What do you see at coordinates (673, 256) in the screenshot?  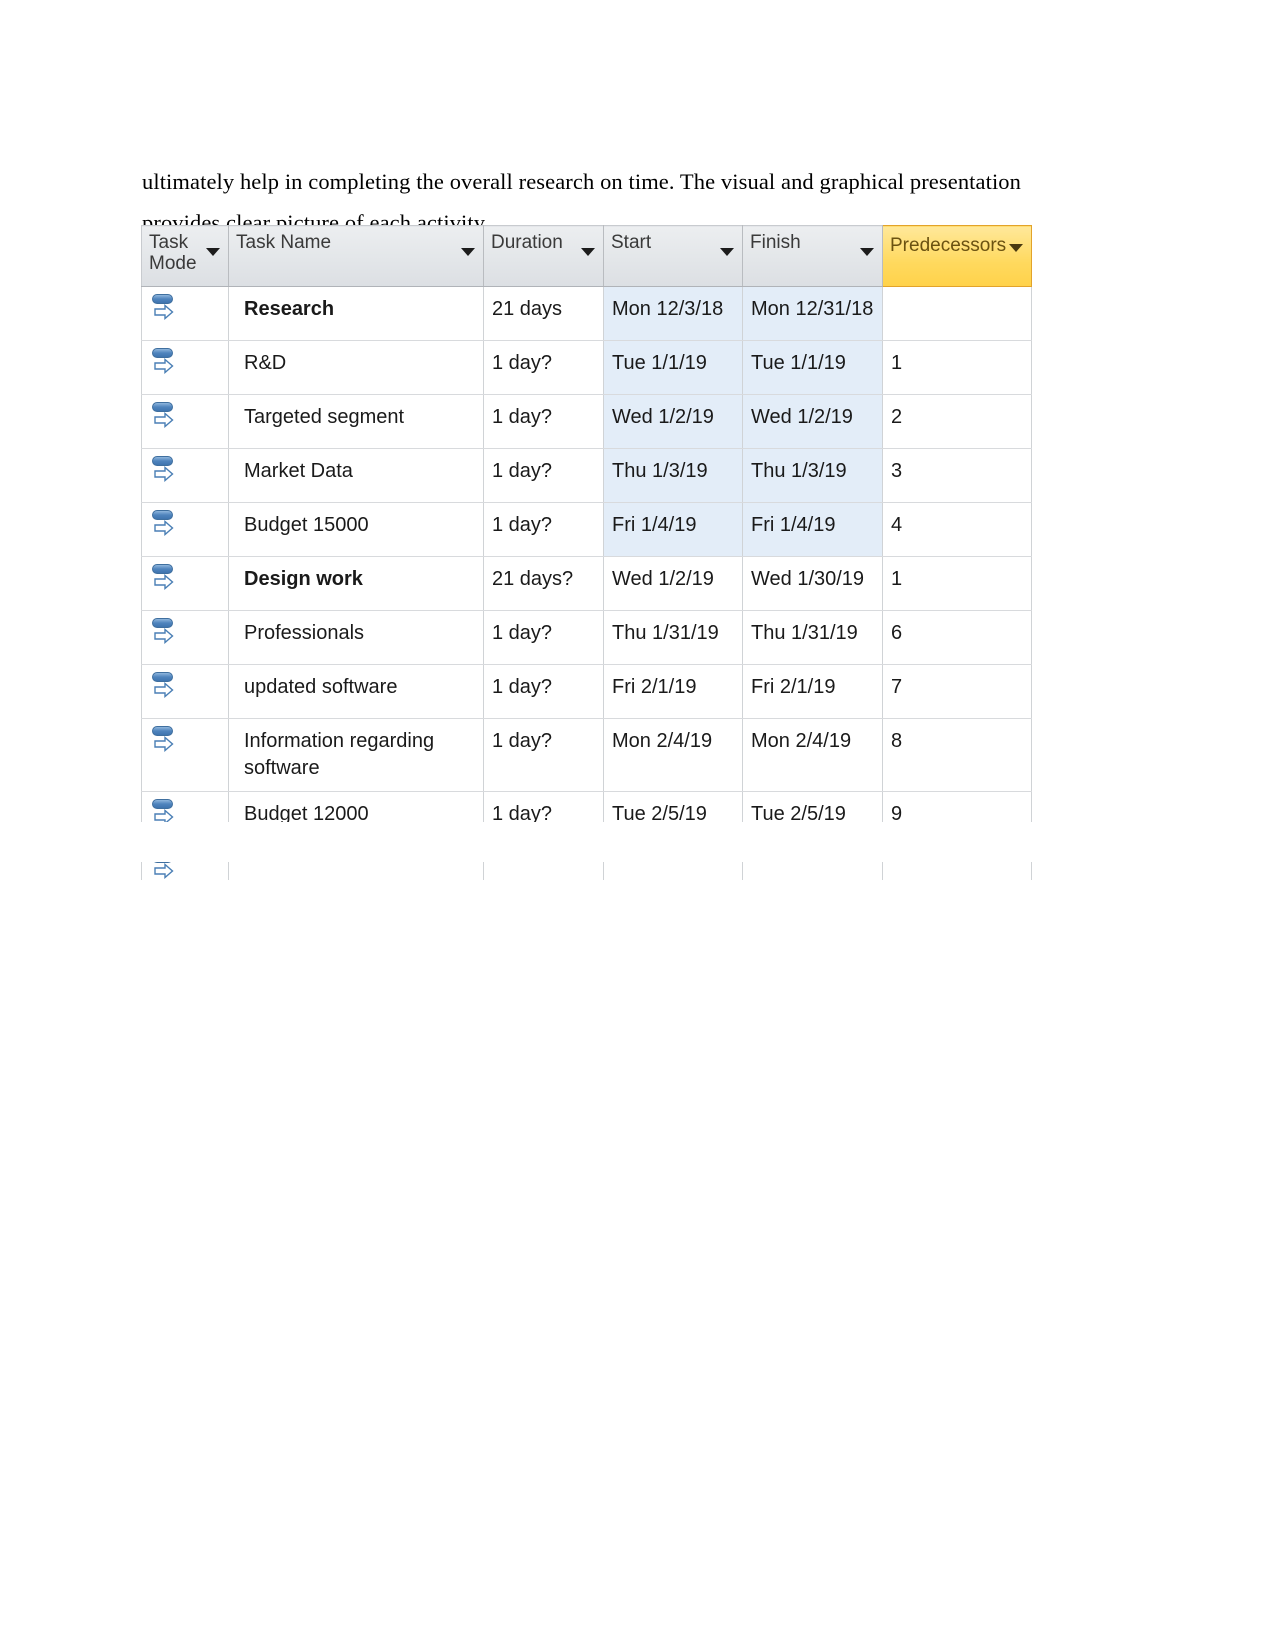 I see `column-header-start: Start` at bounding box center [673, 256].